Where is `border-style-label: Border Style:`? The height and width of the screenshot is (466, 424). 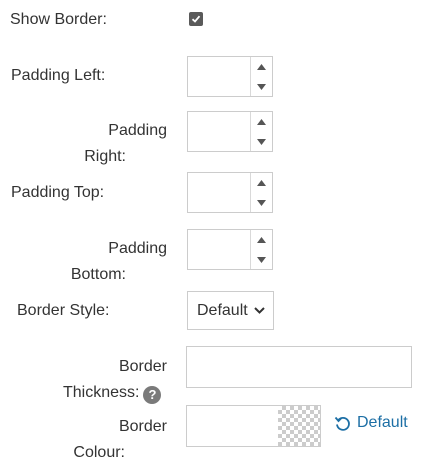 border-style-label: Border Style: is located at coordinates (63, 310).